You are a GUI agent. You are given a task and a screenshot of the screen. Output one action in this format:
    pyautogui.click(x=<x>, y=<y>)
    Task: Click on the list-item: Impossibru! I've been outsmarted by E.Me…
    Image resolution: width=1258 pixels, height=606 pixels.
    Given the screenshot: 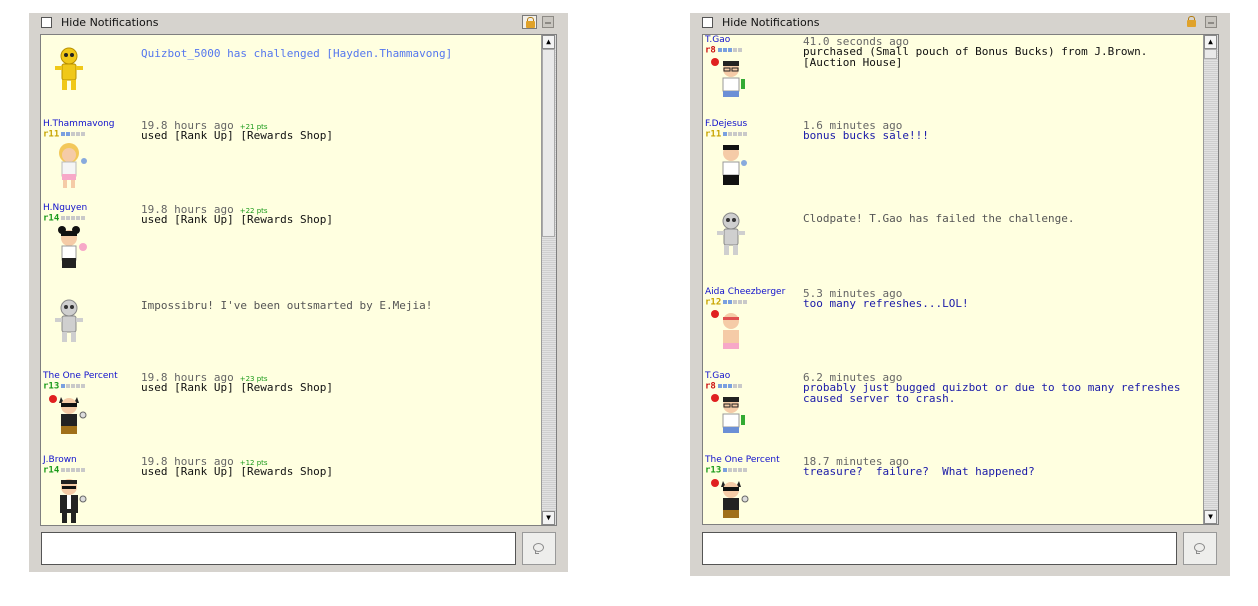 What is the action you would take?
    pyautogui.click(x=290, y=332)
    